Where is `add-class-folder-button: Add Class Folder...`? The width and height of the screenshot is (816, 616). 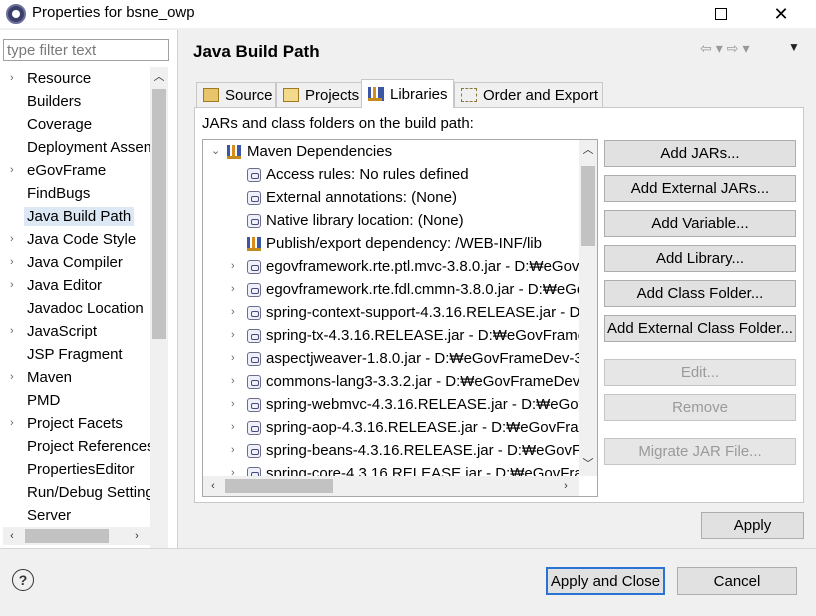 add-class-folder-button: Add Class Folder... is located at coordinates (700, 293).